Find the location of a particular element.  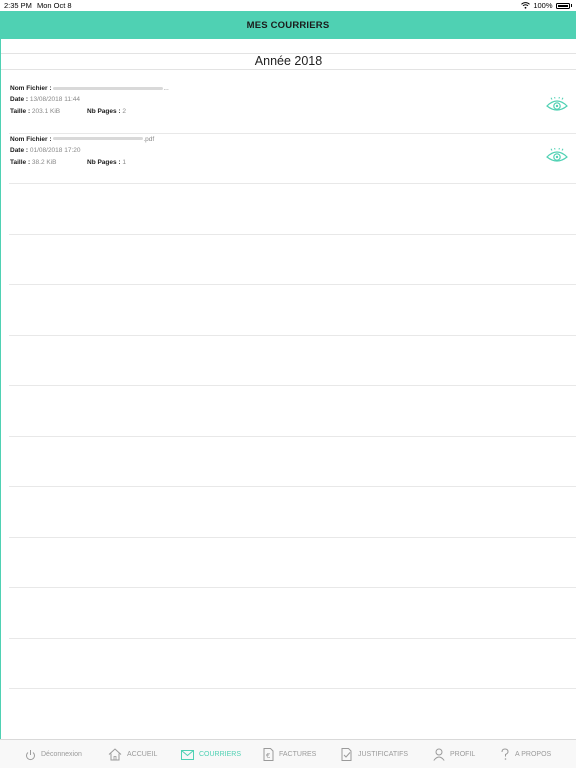

status-right: 100% is located at coordinates (546, 5).